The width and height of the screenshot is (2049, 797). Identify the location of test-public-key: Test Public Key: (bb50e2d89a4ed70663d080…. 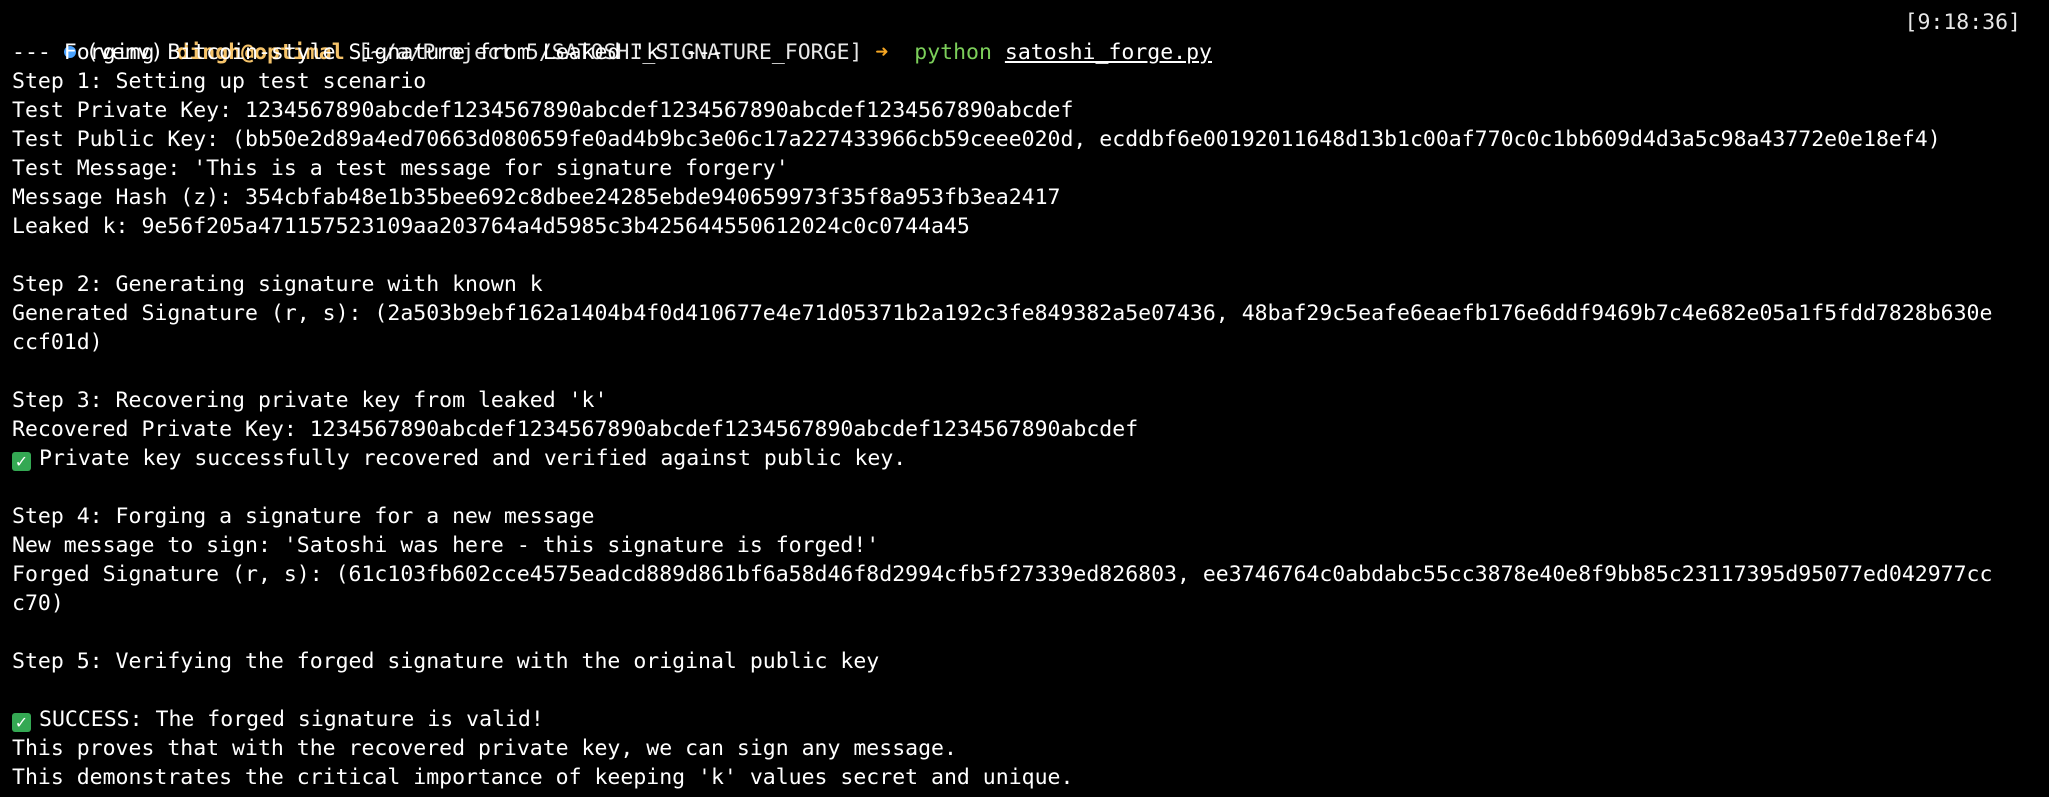
(976, 139).